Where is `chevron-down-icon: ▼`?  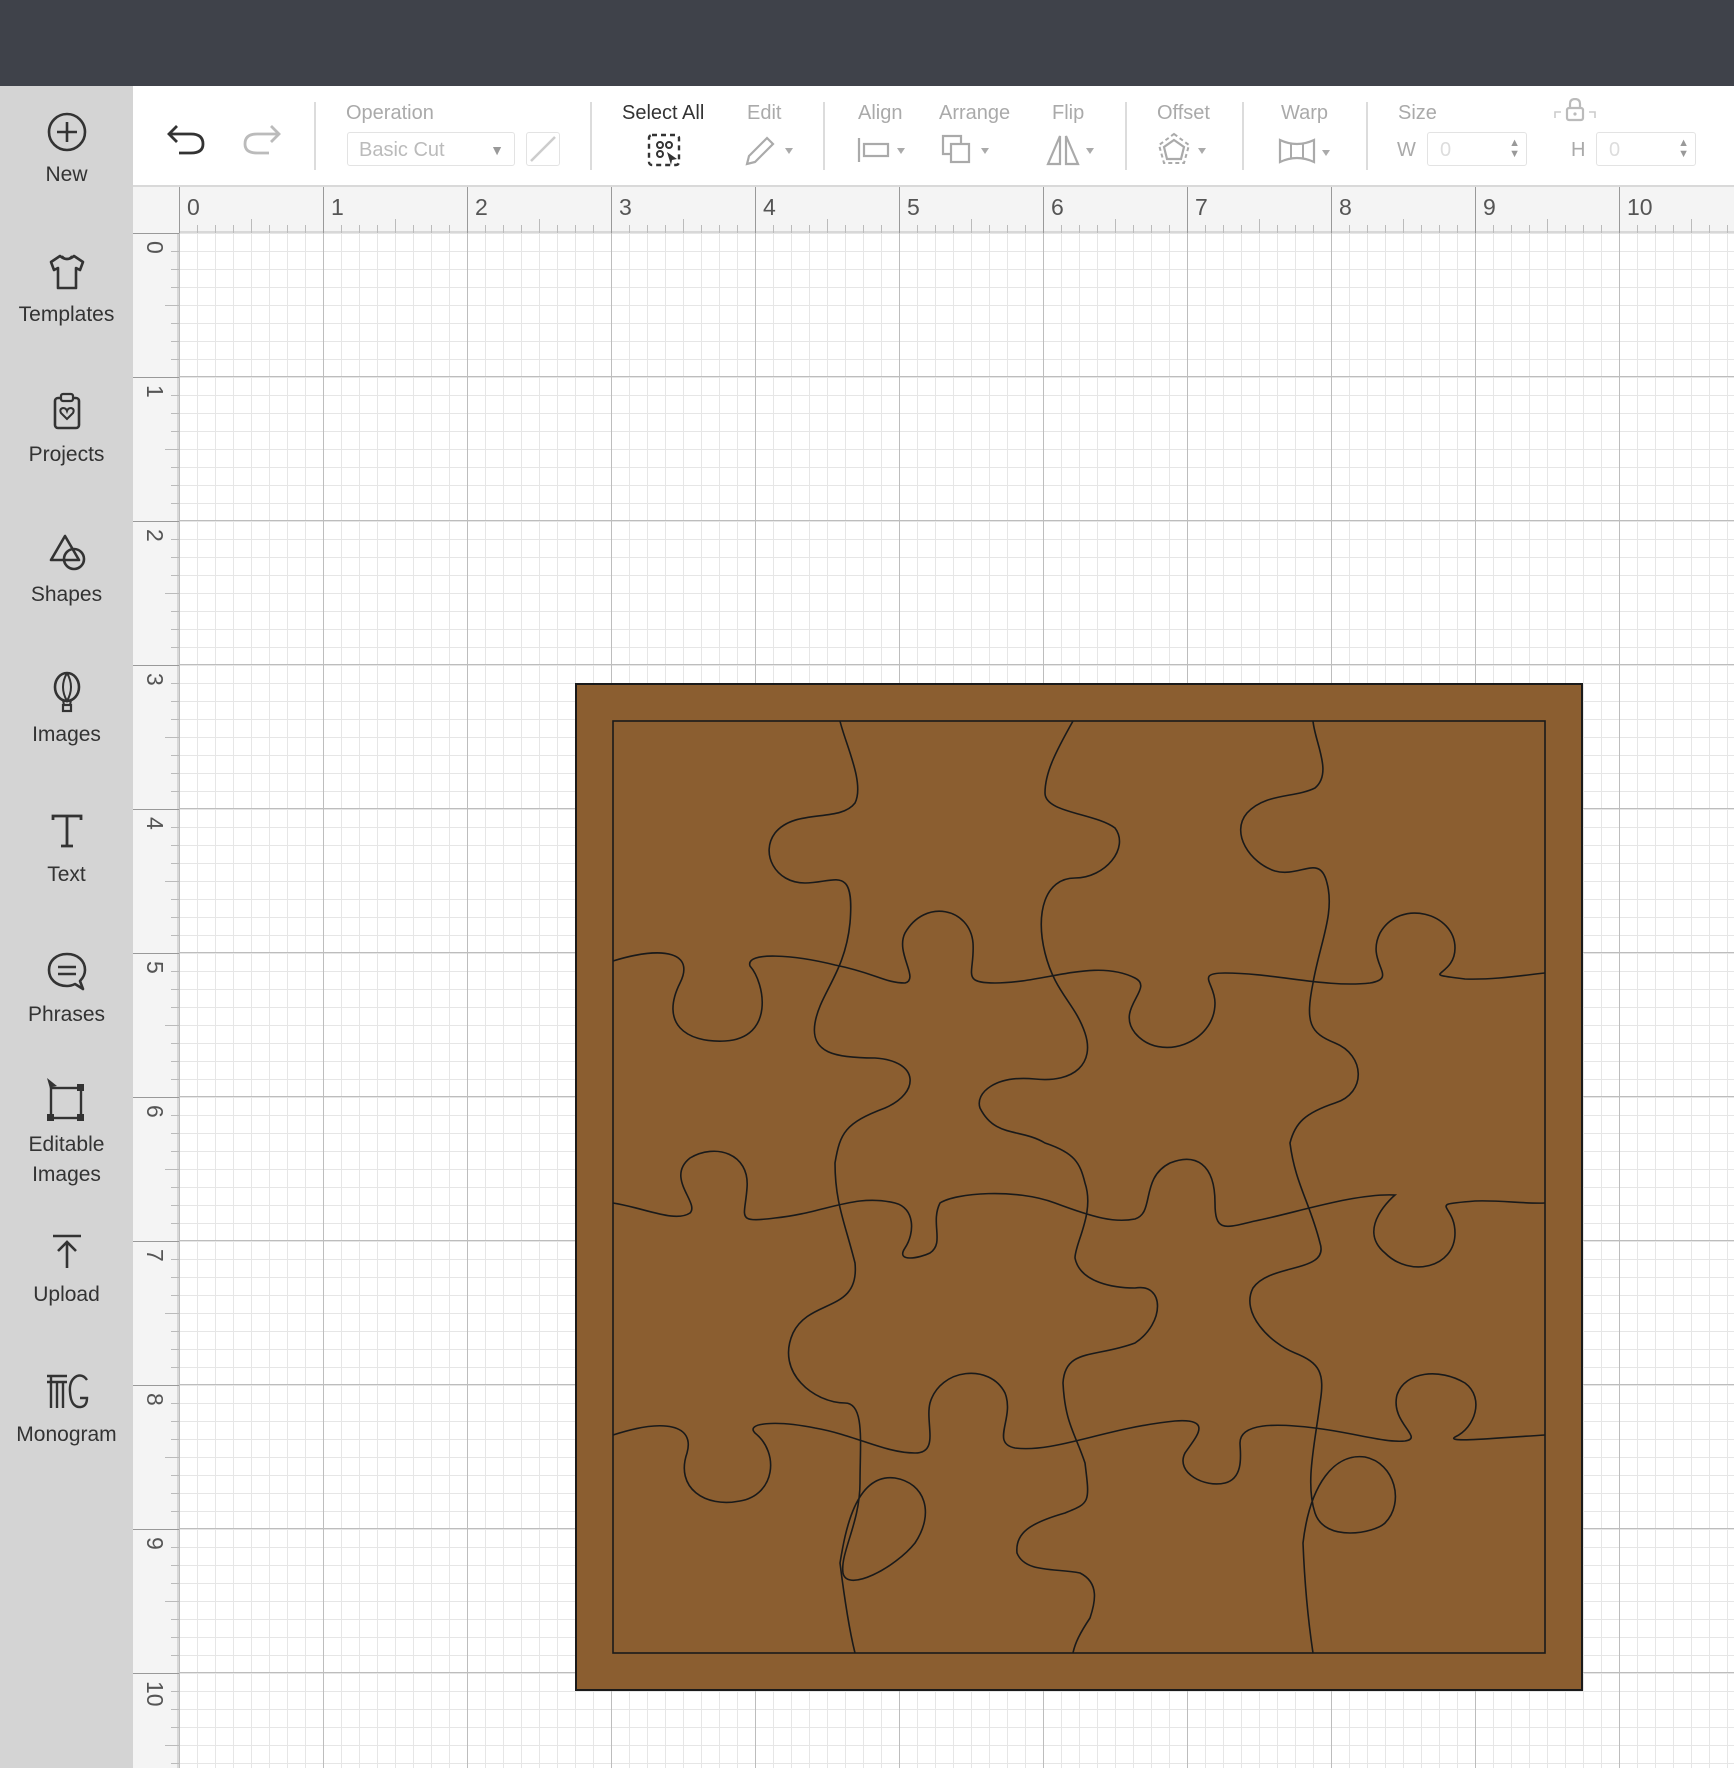
chevron-down-icon: ▼ is located at coordinates (497, 150).